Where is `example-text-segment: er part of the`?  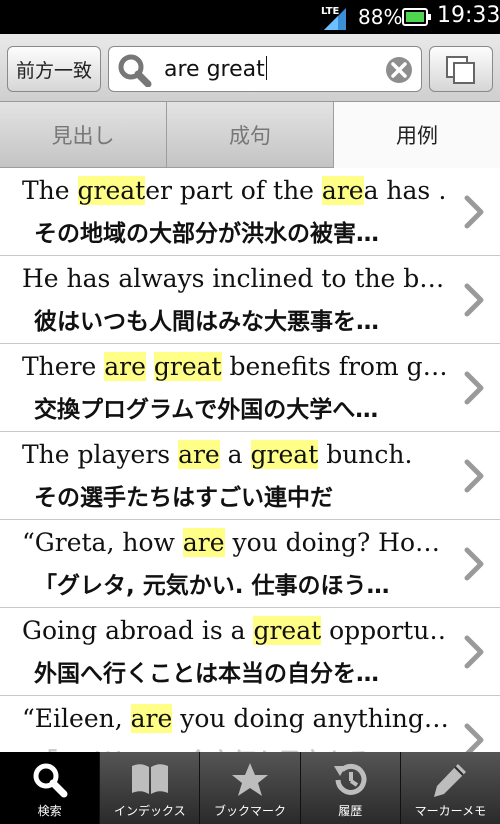 example-text-segment: er part of the is located at coordinates (233, 190).